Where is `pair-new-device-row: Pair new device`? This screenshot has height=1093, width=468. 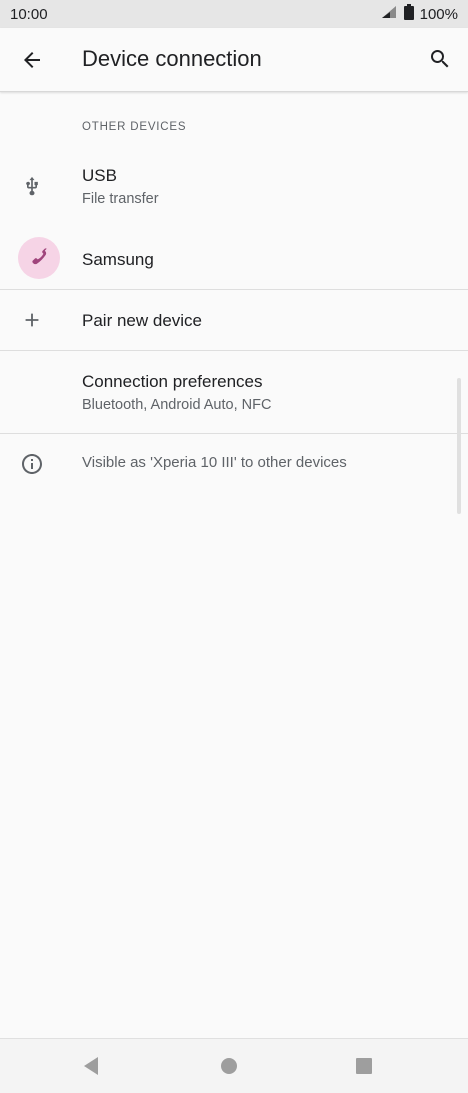
pair-new-device-row: Pair new device is located at coordinates (234, 320).